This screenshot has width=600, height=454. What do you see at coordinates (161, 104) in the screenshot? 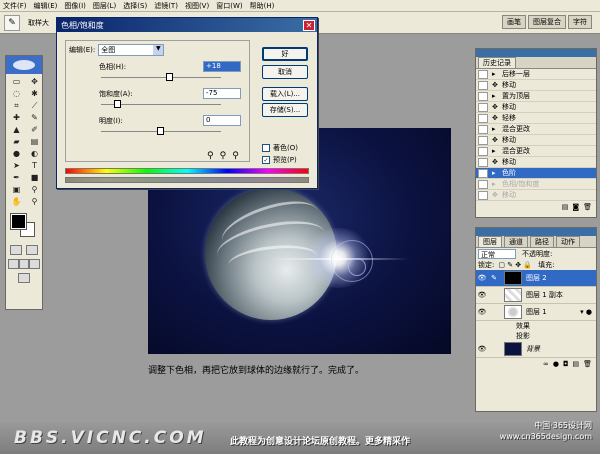
I see `saturation-slider-track` at bounding box center [161, 104].